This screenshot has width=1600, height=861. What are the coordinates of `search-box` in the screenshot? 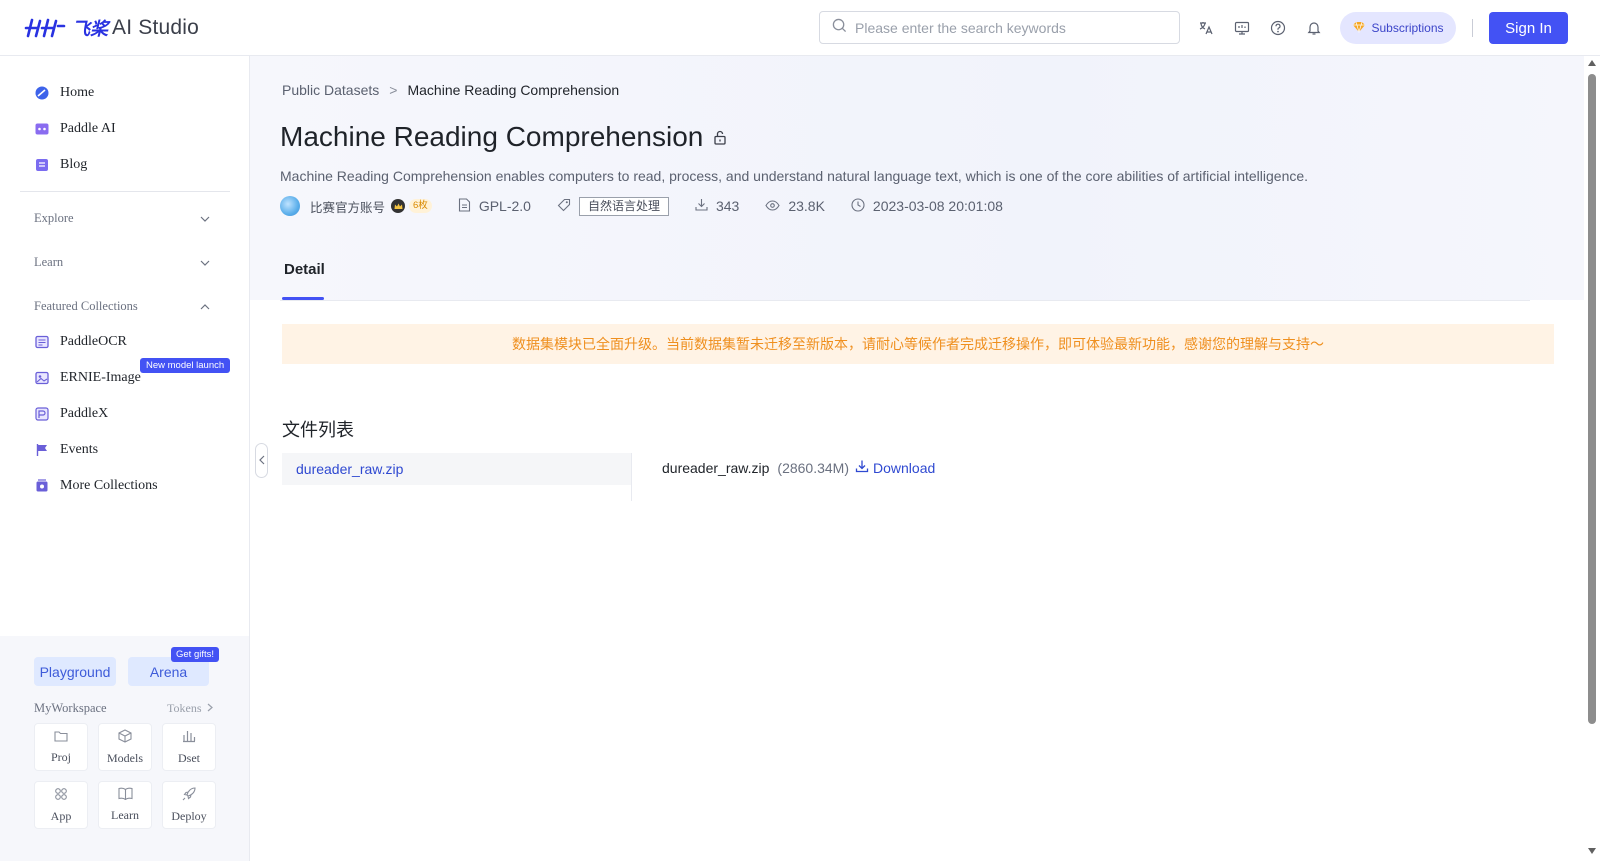 It's located at (999, 27).